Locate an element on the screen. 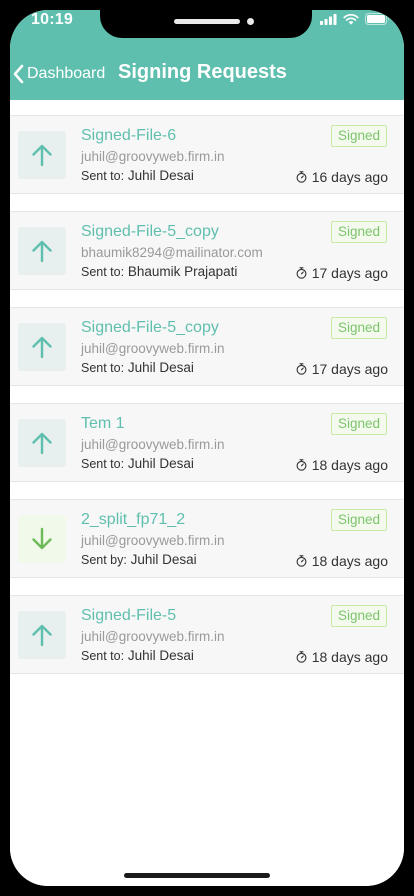 The width and height of the screenshot is (414, 896). sent-info: Sent to: Bhaumik Prajapati is located at coordinates (159, 271).